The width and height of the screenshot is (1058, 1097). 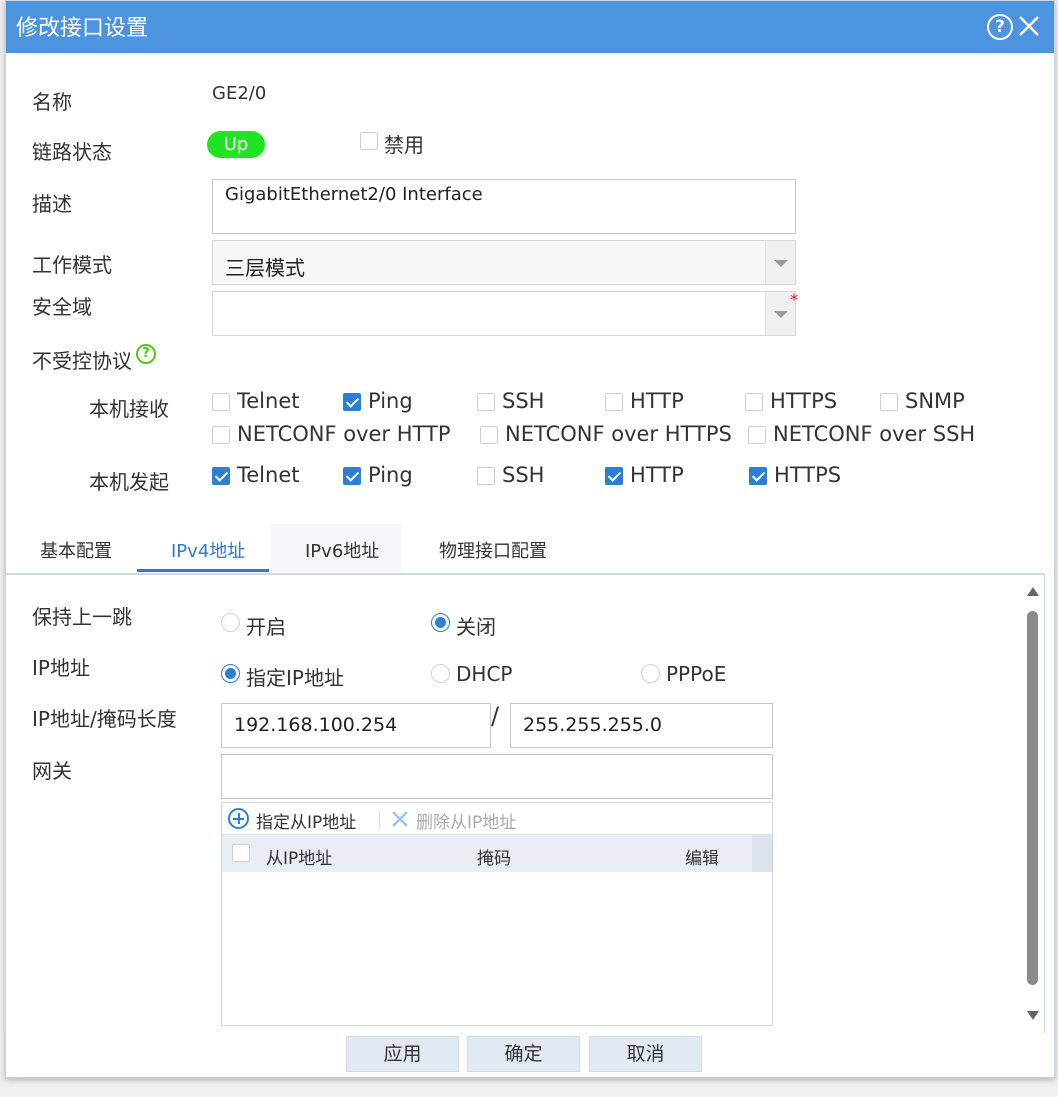 What do you see at coordinates (702, 859) in the screenshot?
I see `column-edit: 编辑` at bounding box center [702, 859].